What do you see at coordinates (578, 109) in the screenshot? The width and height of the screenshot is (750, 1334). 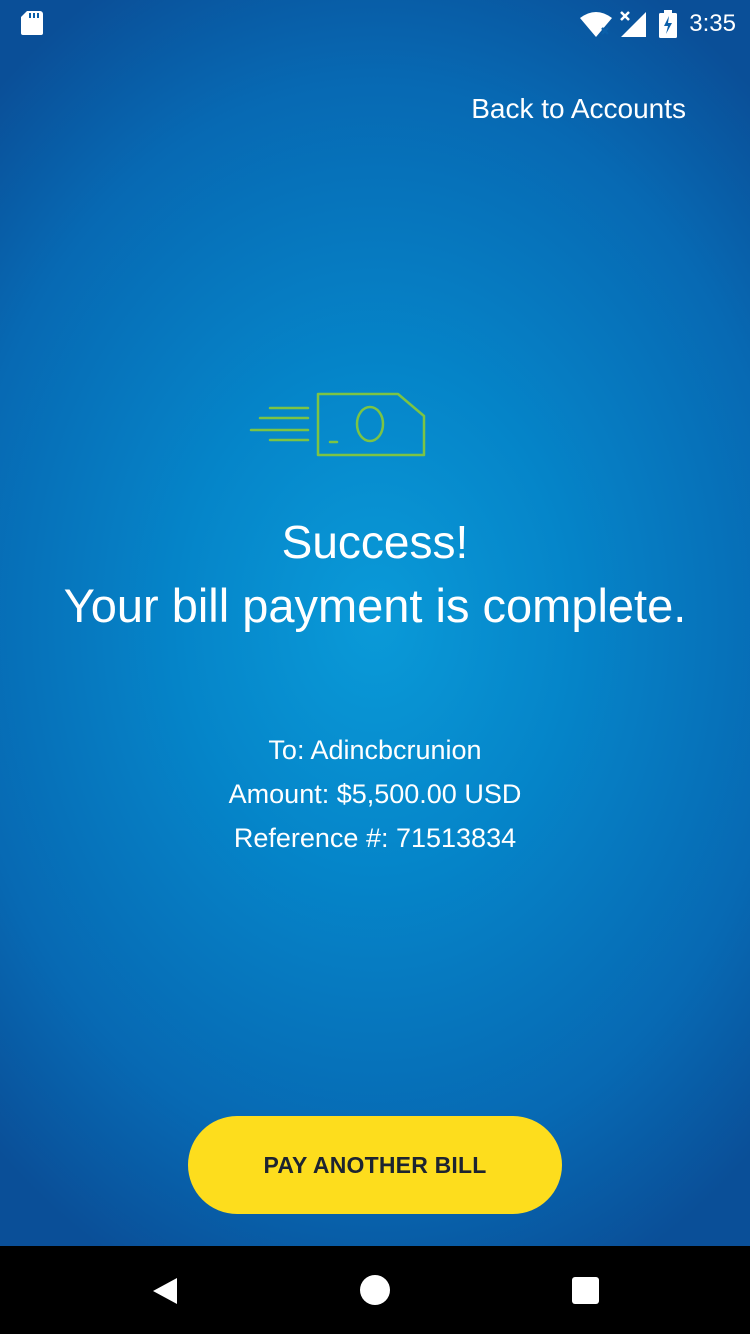 I see `back-to-accounts-link: Back to Accounts` at bounding box center [578, 109].